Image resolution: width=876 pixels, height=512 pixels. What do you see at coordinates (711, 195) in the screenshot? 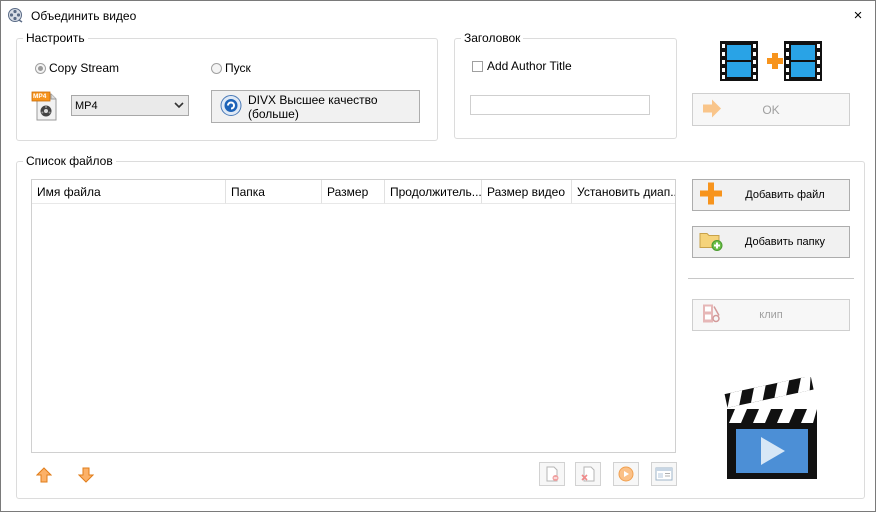
I see `plus-icon` at bounding box center [711, 195].